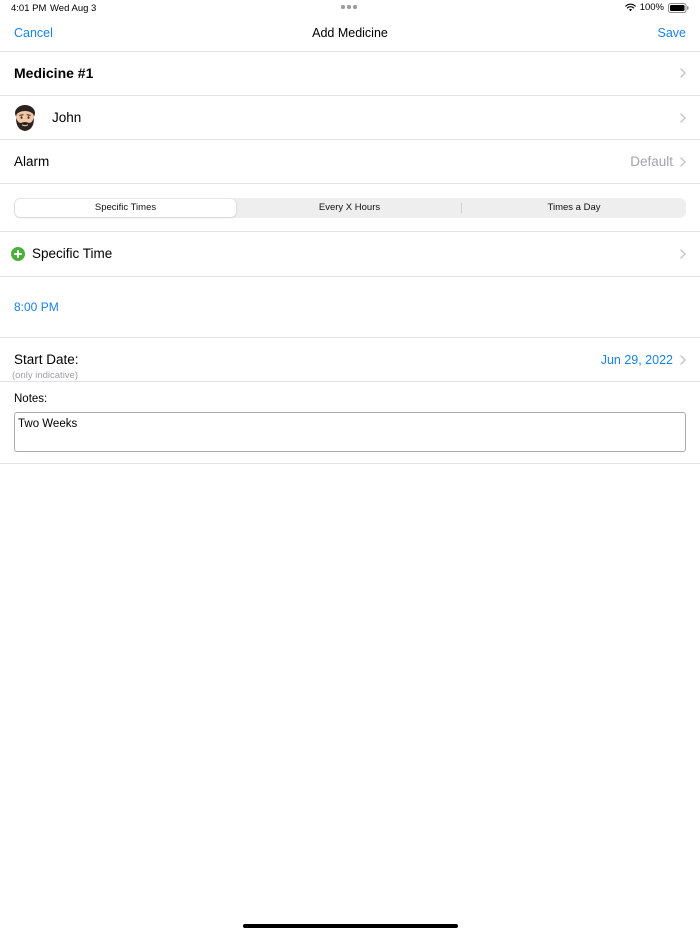  Describe the element at coordinates (25, 118) in the screenshot. I see `avatar-icon` at that location.